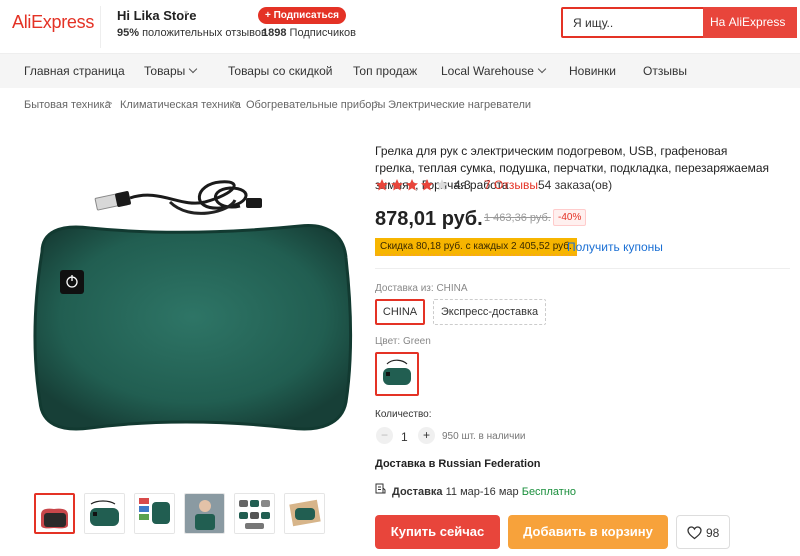 The image size is (800, 556). Describe the element at coordinates (575, 185) in the screenshot. I see `orders-count: 54 заказа(ов)` at that location.